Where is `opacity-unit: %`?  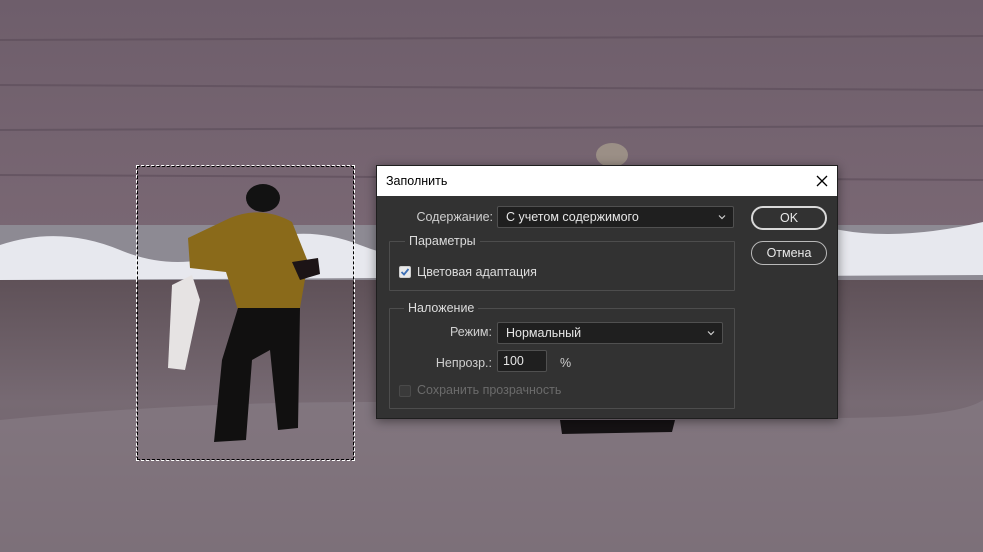 opacity-unit: % is located at coordinates (566, 363).